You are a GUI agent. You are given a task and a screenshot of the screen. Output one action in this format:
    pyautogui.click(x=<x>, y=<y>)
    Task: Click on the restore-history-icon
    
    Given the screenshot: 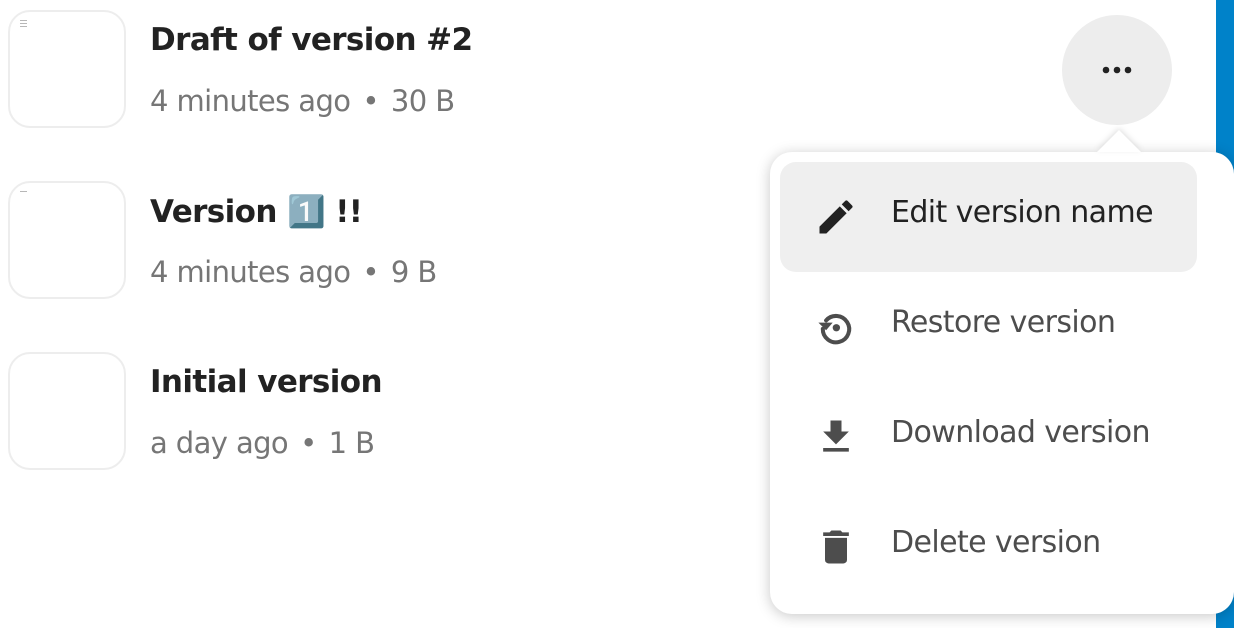 What is the action you would take?
    pyautogui.click(x=836, y=327)
    